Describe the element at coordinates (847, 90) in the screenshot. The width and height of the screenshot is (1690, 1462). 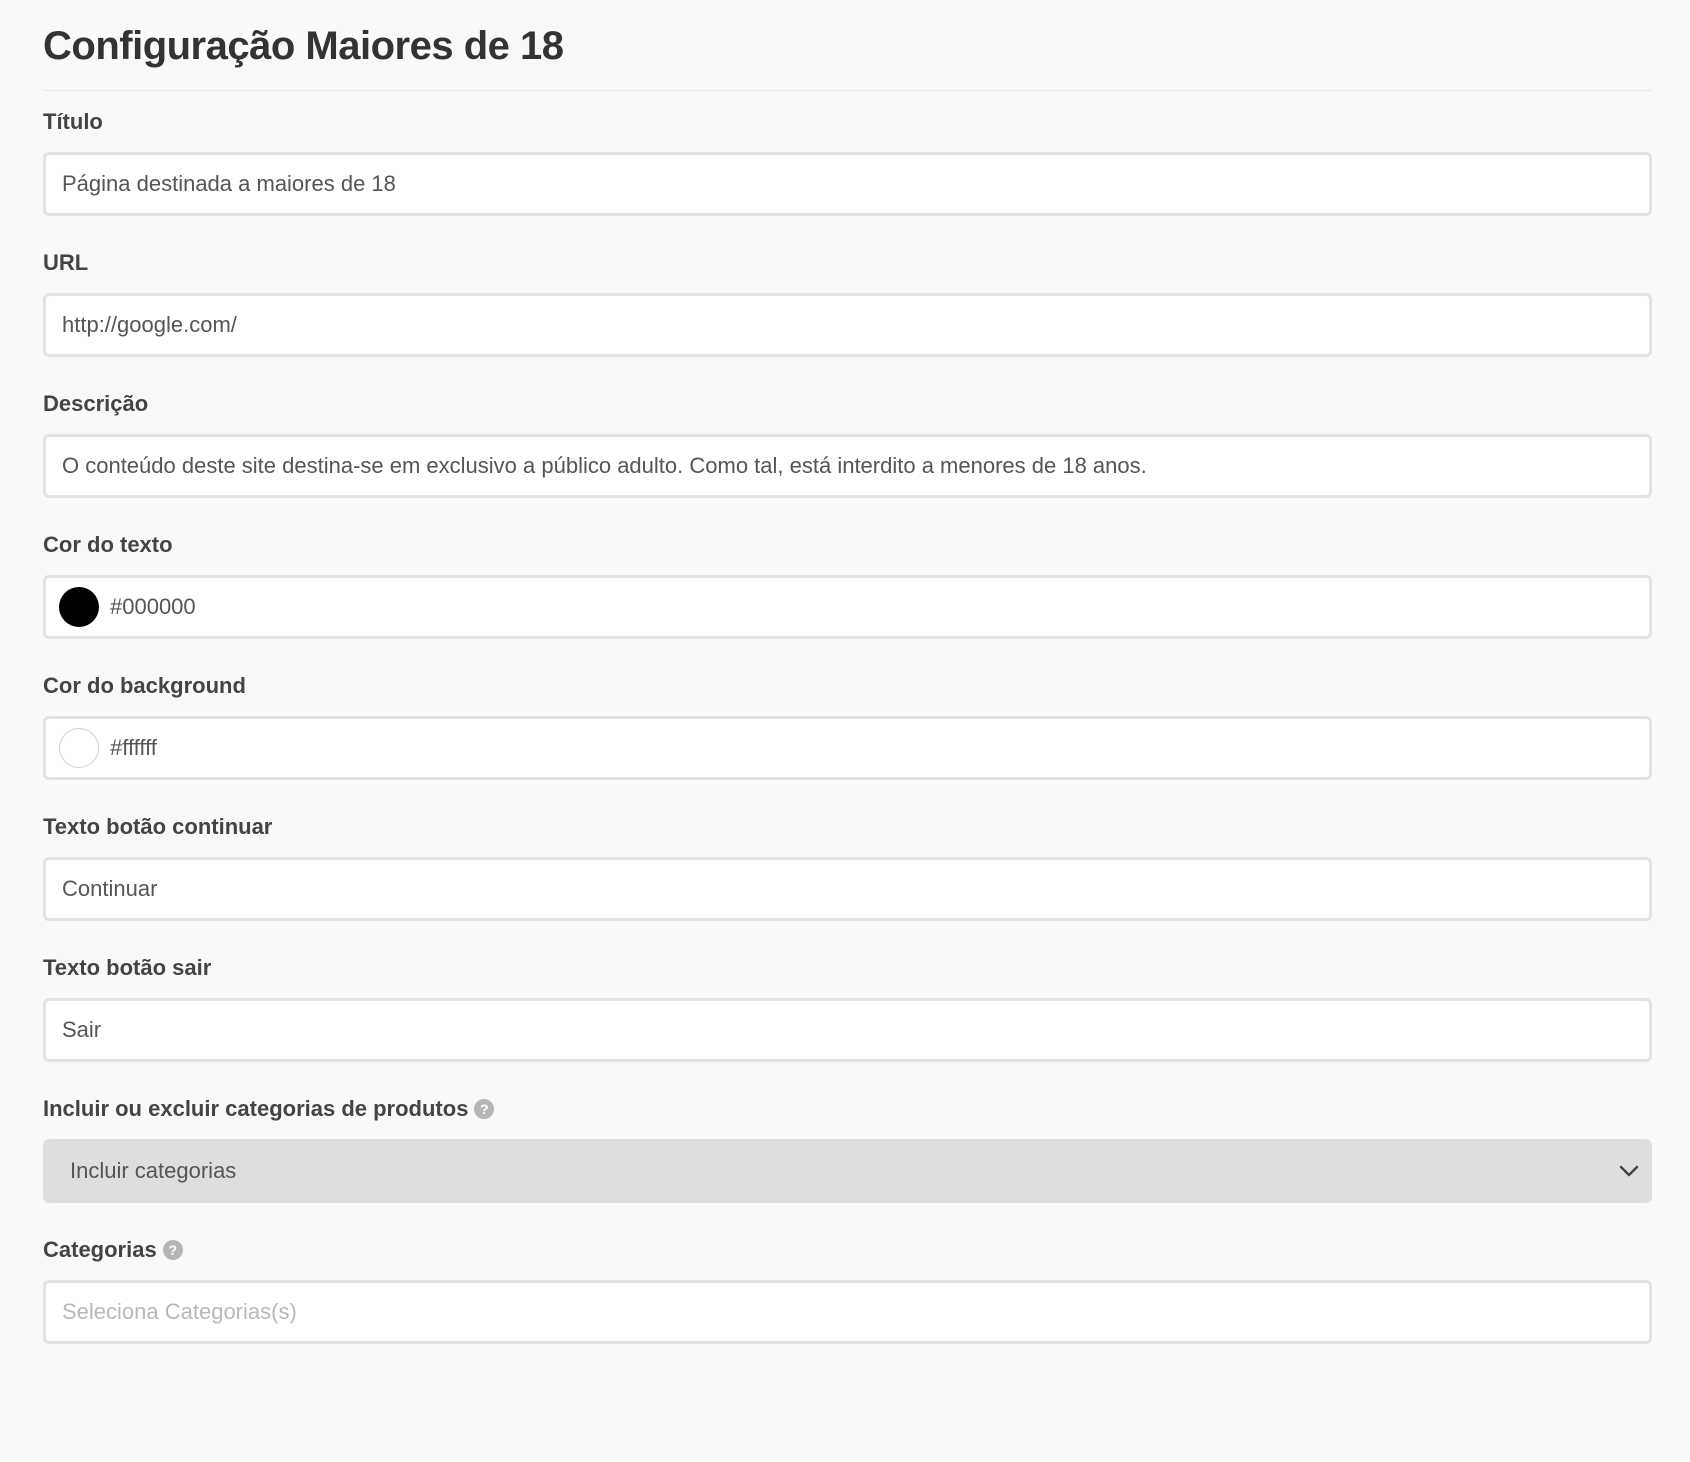
I see `title-divider` at that location.